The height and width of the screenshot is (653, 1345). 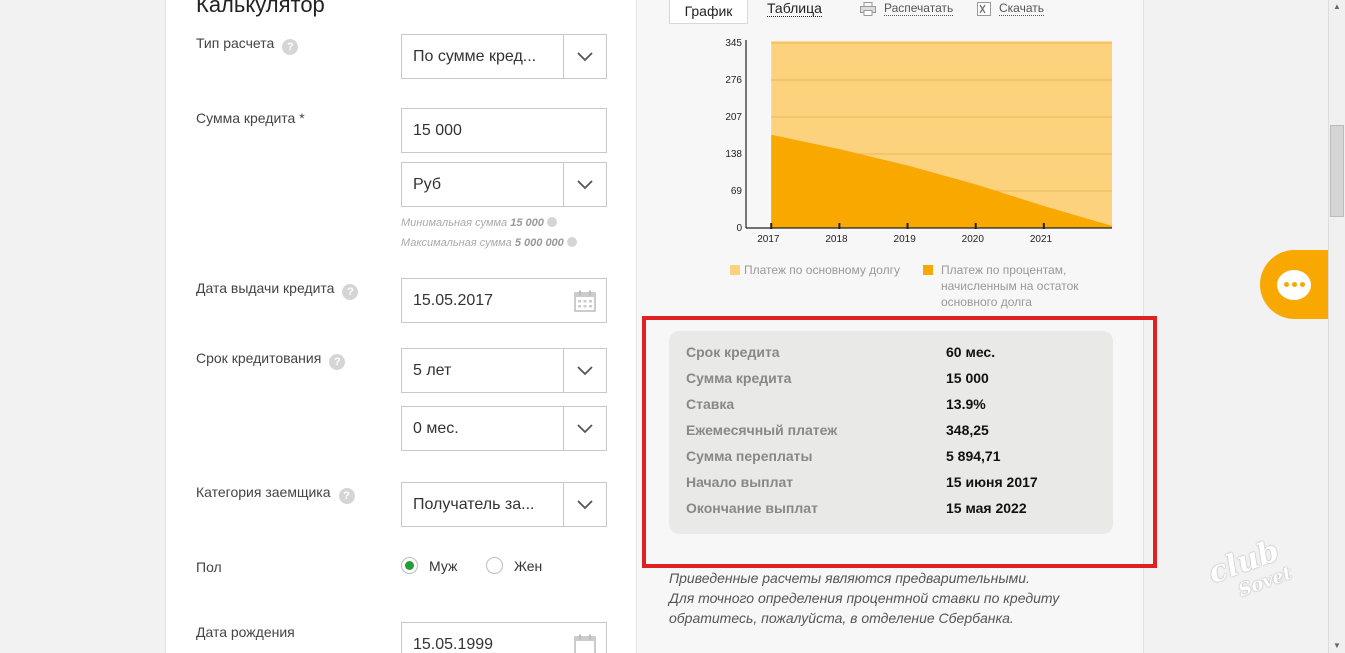 What do you see at coordinates (733, 80) in the screenshot?
I see `y-tick-label: 276` at bounding box center [733, 80].